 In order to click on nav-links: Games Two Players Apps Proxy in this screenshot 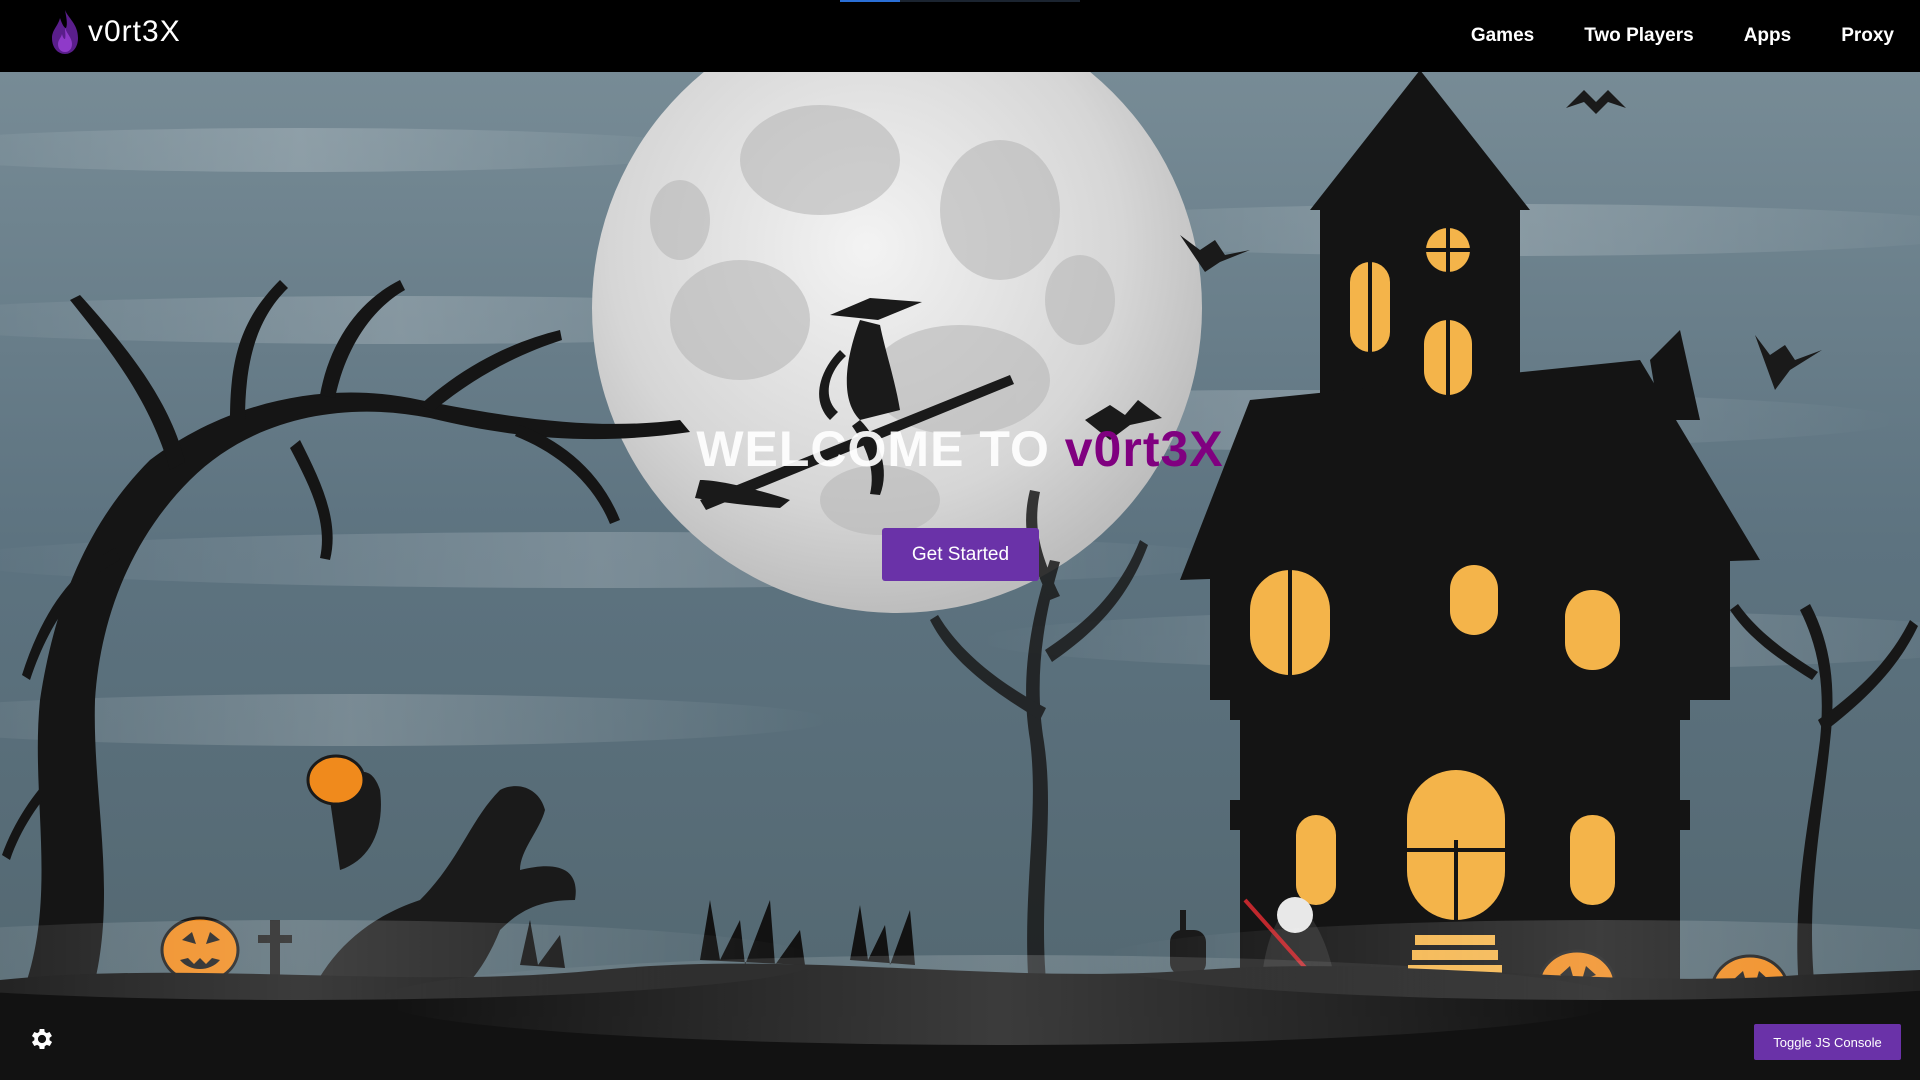, I will do `click(1657, 36)`.